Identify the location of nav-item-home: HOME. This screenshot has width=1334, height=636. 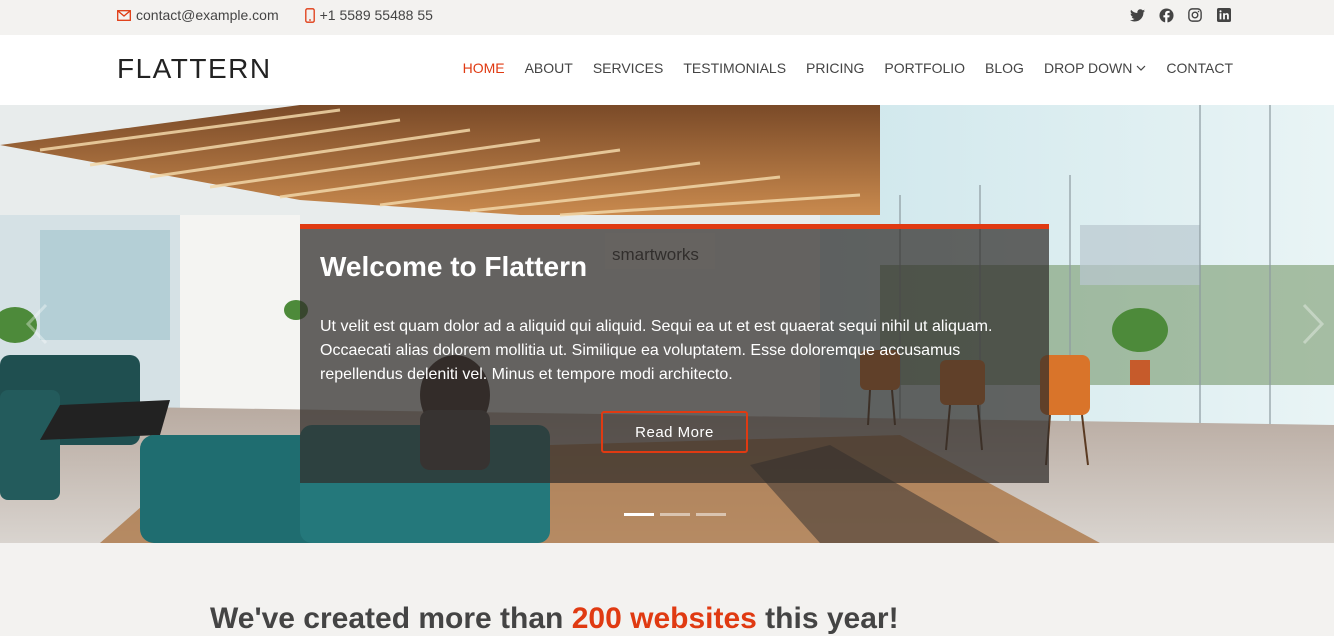
(484, 68).